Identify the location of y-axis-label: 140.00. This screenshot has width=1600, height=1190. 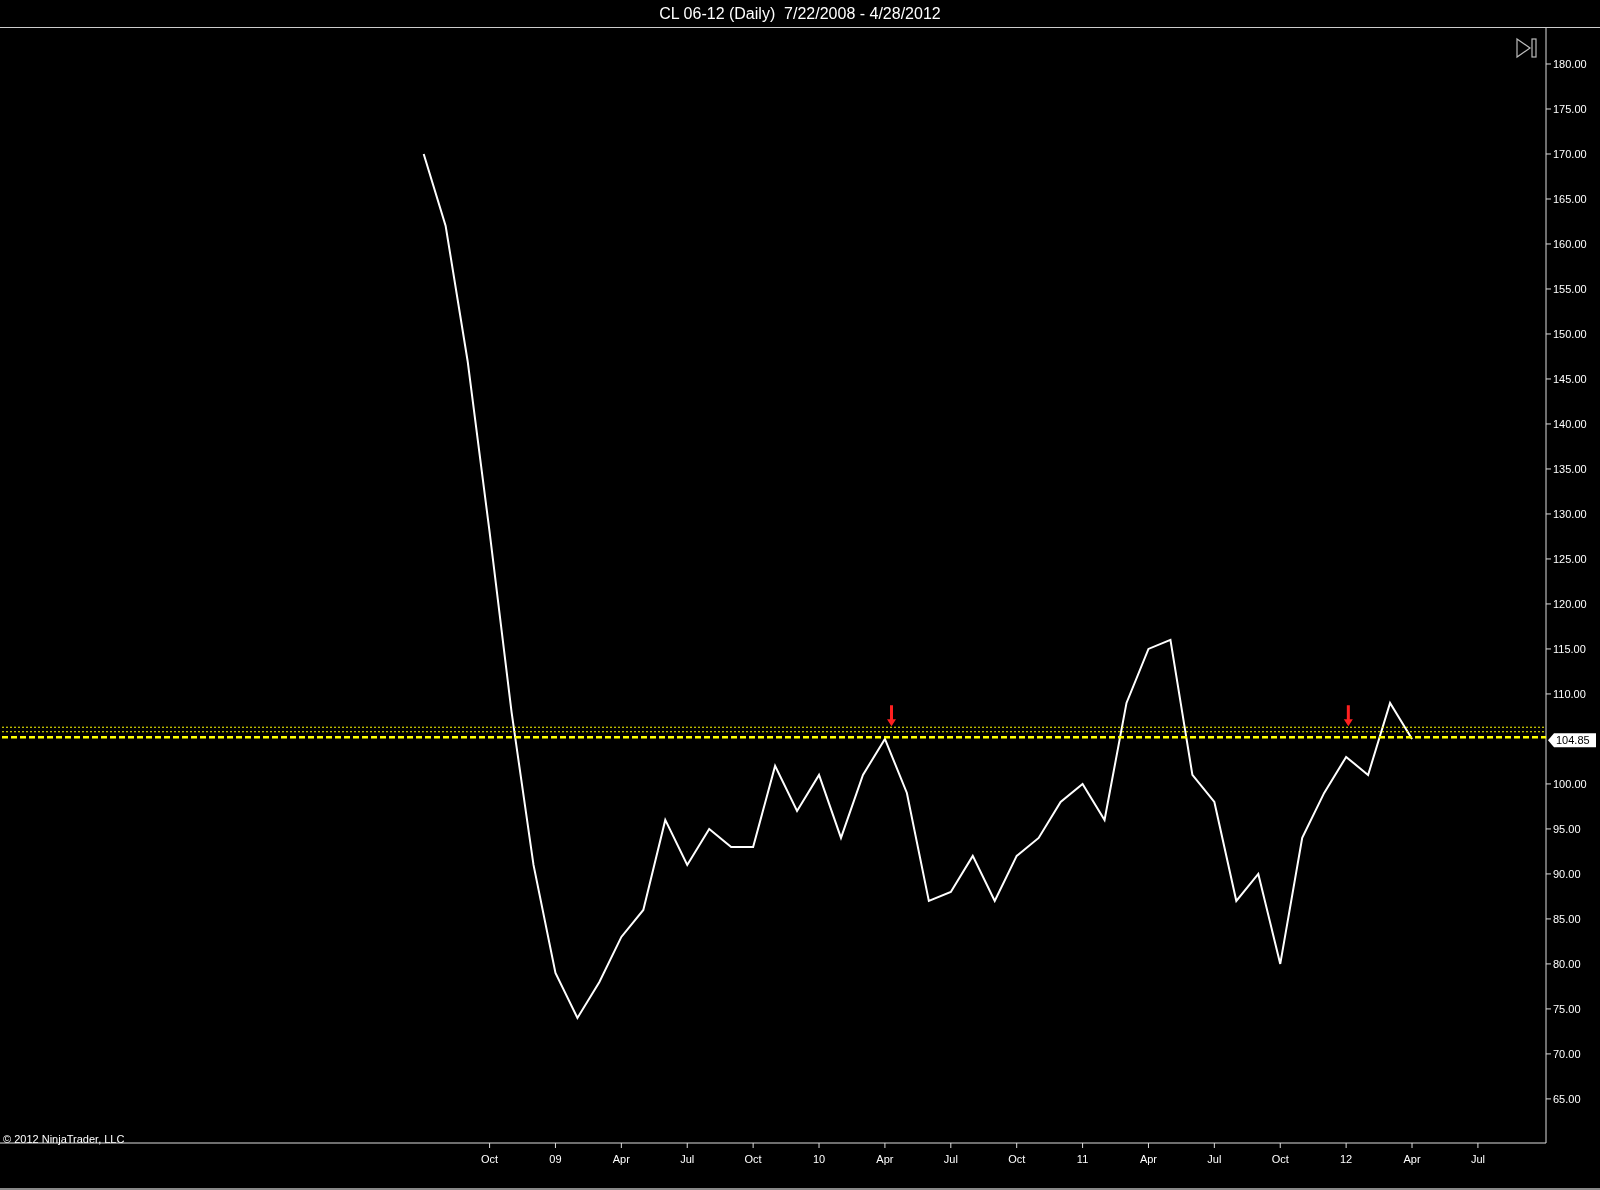
(1570, 423).